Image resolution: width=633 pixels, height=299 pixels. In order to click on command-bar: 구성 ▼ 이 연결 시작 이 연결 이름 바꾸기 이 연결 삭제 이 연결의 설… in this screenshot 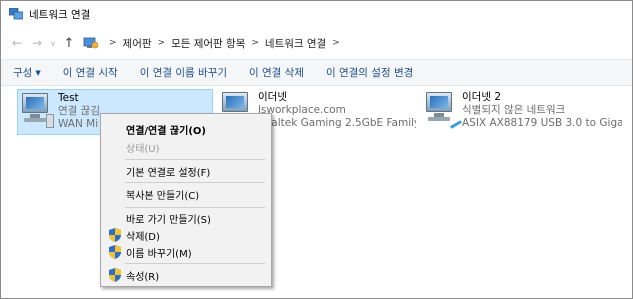, I will do `click(316, 72)`.